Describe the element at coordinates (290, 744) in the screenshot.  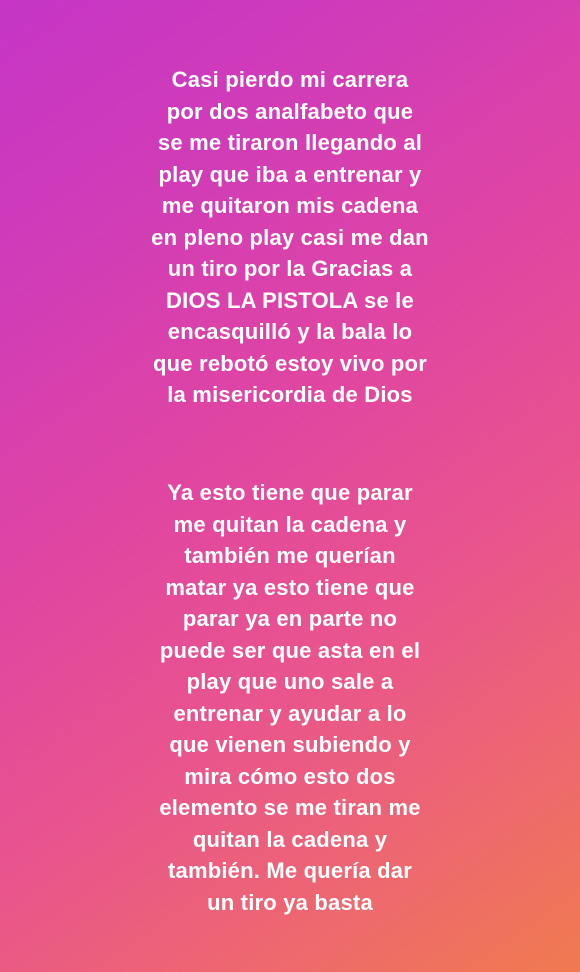
I see `text-line: que vienen subiendo y` at that location.